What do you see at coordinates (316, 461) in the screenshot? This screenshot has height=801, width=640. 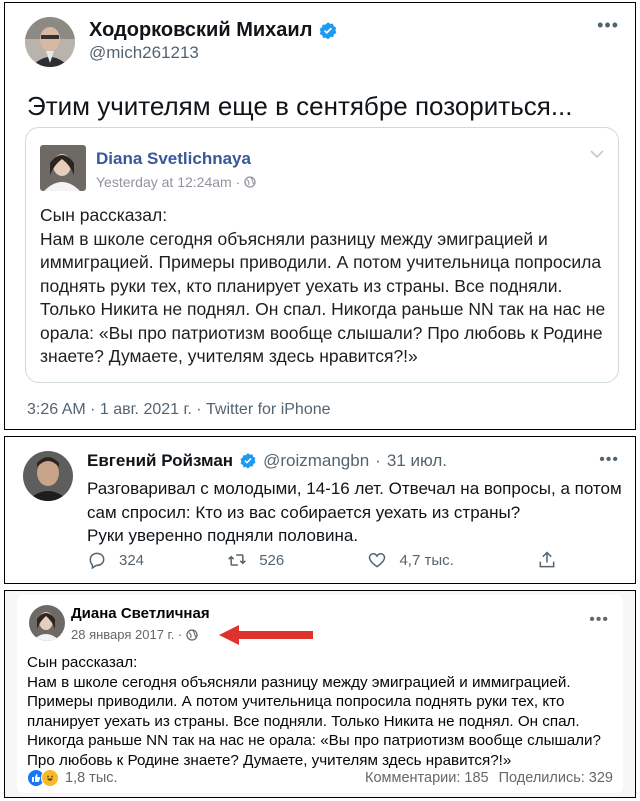 I see `author-handle: @roizmangbn` at bounding box center [316, 461].